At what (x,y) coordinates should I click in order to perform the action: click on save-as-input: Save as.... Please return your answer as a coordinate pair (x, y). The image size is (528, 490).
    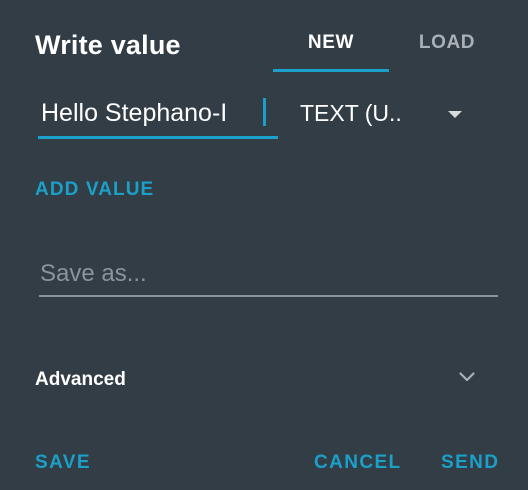
    Looking at the image, I should click on (268, 276).